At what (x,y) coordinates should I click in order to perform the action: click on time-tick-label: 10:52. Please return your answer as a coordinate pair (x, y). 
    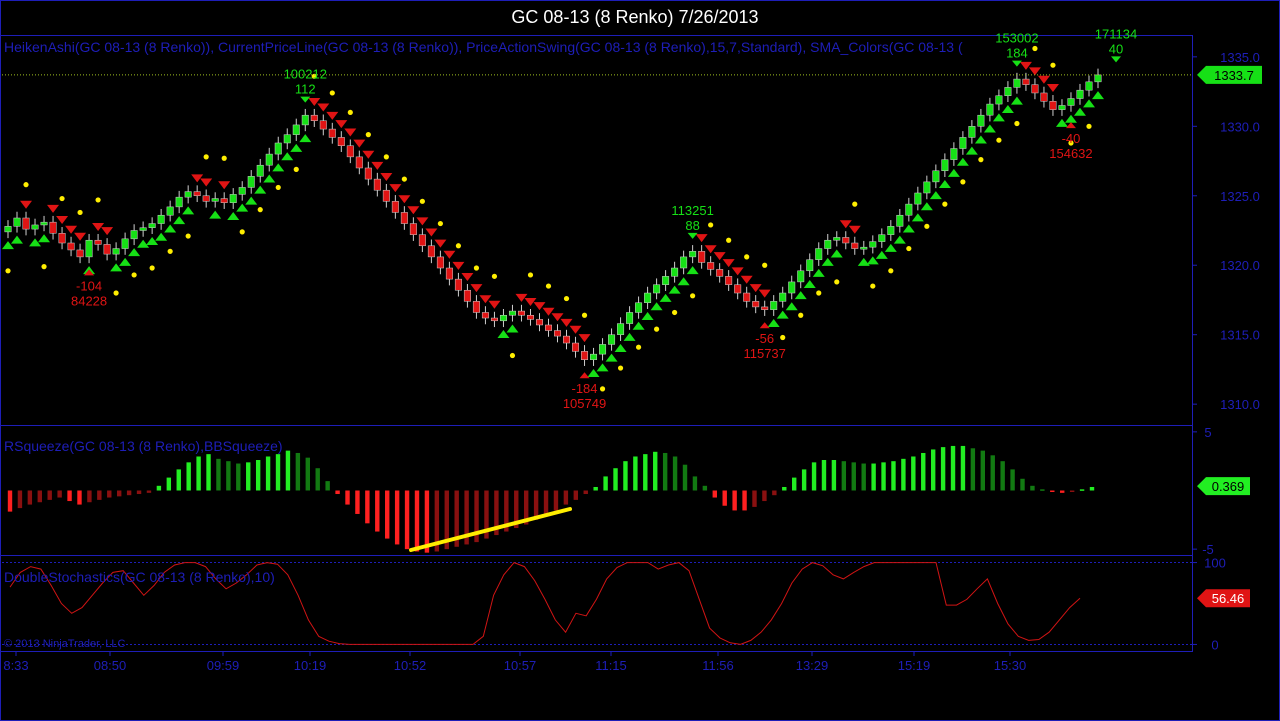
    Looking at the image, I should click on (410, 665).